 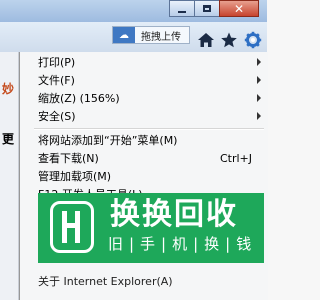 I want to click on watermark-title: 换换回收, so click(x=174, y=214).